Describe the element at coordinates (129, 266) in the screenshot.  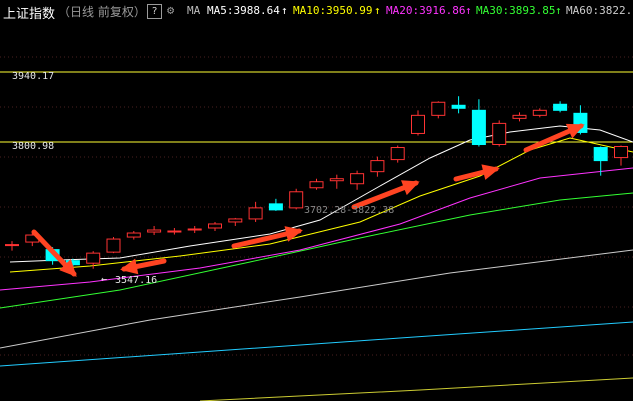
I see `arrow-head-icon` at that location.